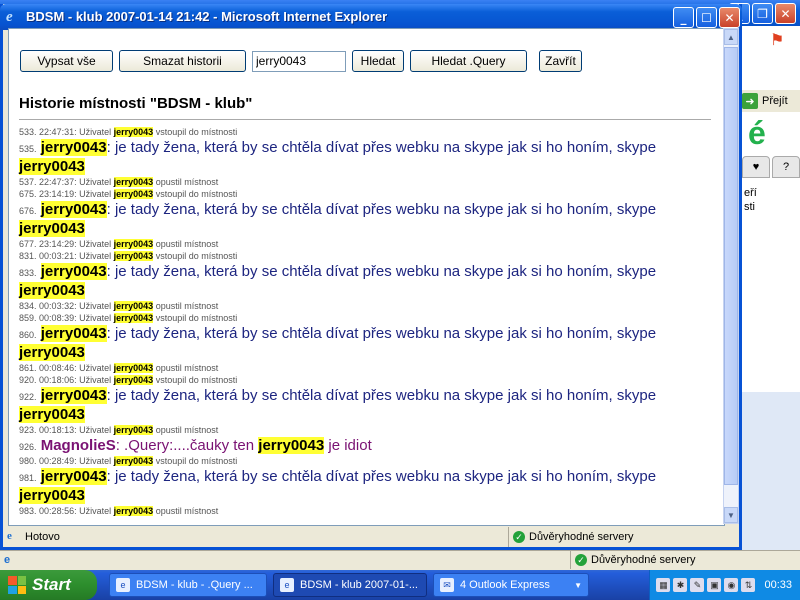 Image resolution: width=800 pixels, height=600 pixels. What do you see at coordinates (786, 167) in the screenshot?
I see `help-tab-icon: ?` at bounding box center [786, 167].